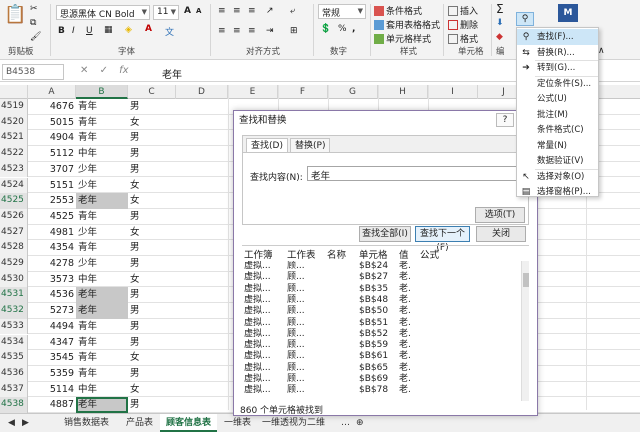 The image size is (640, 432). I want to click on percent-button: %, so click(342, 29).